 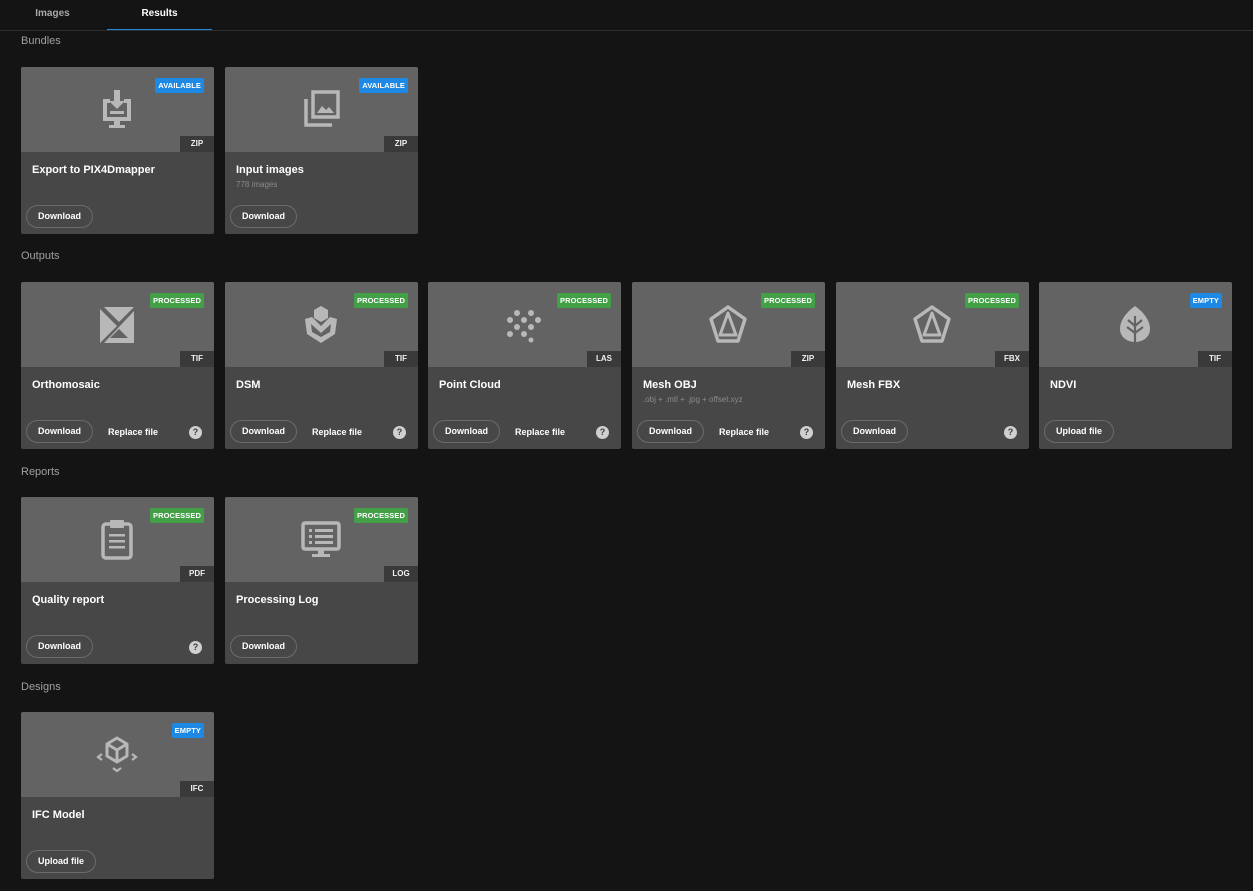 What do you see at coordinates (626, 15) in the screenshot?
I see `tab-bar: Images Results` at bounding box center [626, 15].